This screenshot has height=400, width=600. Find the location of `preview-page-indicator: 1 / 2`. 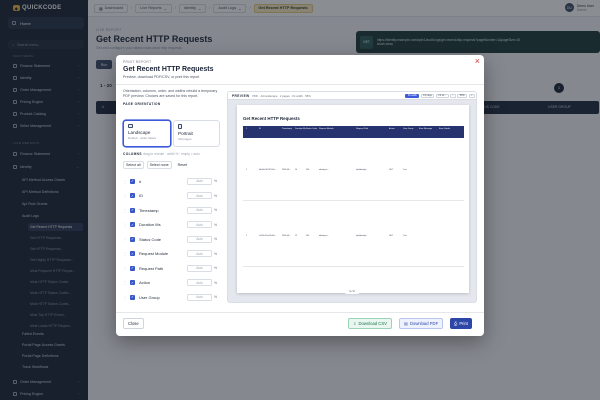

preview-page-indicator: 1 / 2 is located at coordinates (352, 291).